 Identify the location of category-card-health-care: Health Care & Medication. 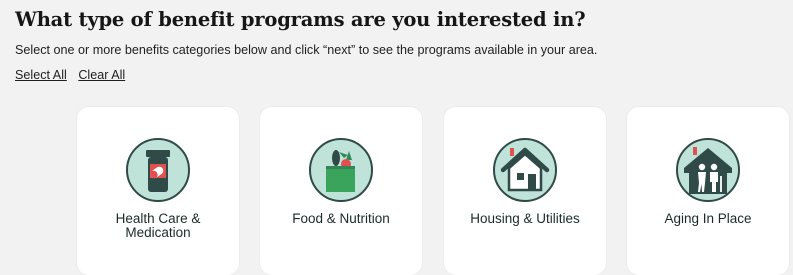
(158, 191).